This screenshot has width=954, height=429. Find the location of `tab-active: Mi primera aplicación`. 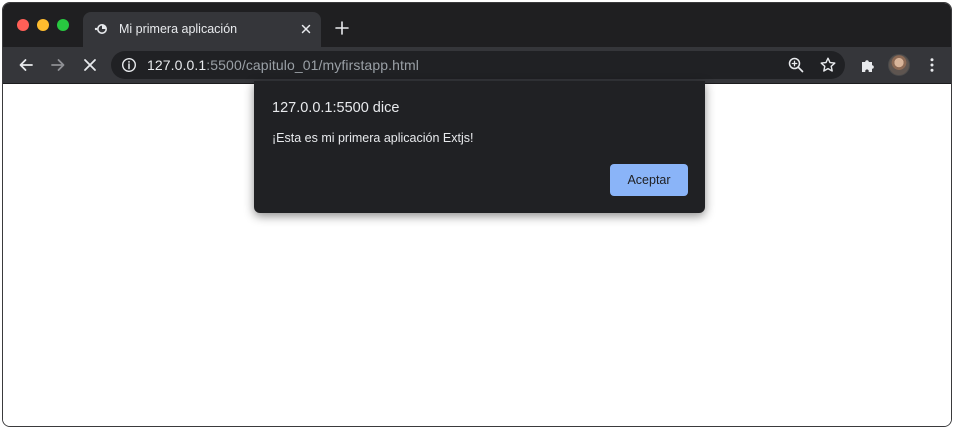

tab-active: Mi primera aplicación is located at coordinates (202, 29).